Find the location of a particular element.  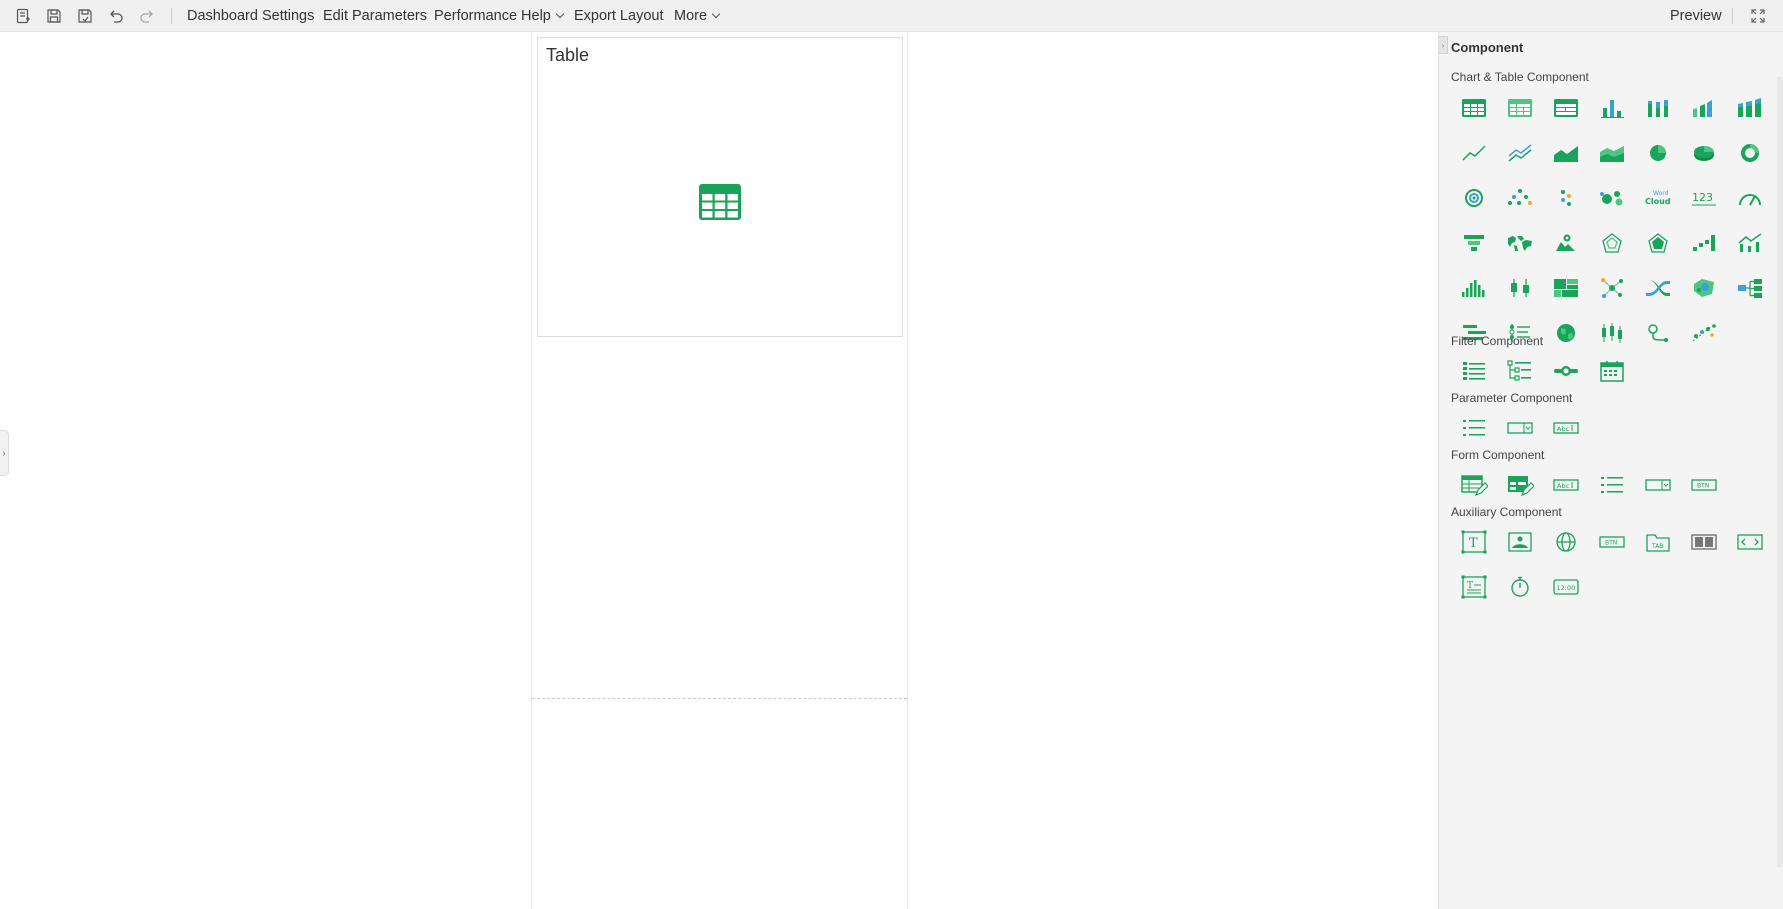

param-text-component: Abc is located at coordinates (1566, 428).